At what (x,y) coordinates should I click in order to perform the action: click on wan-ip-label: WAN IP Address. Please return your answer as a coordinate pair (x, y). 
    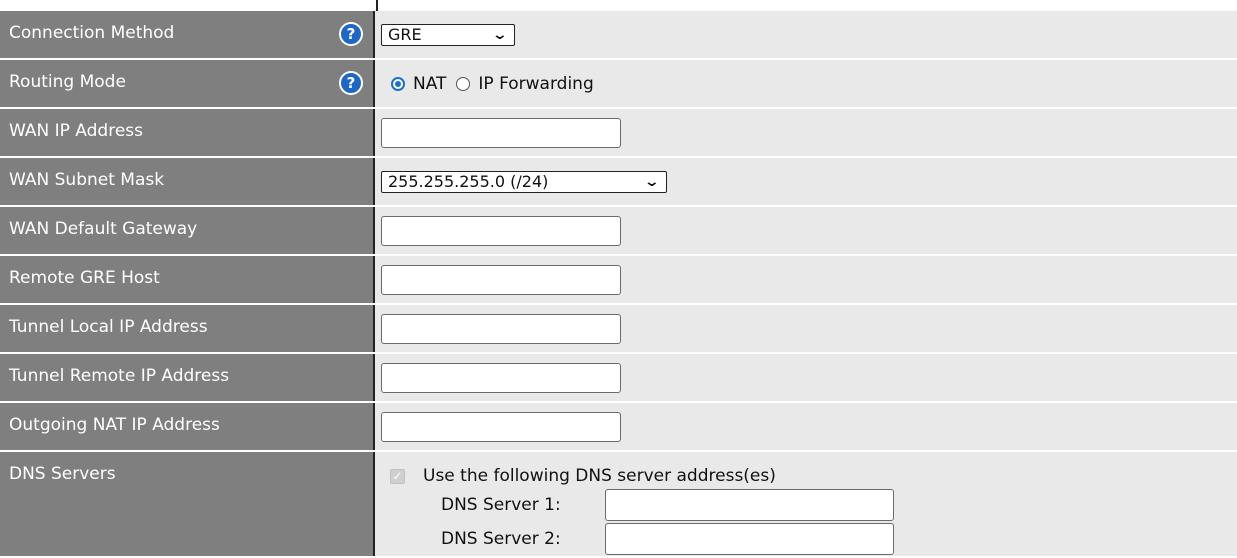
    Looking at the image, I should click on (76, 131).